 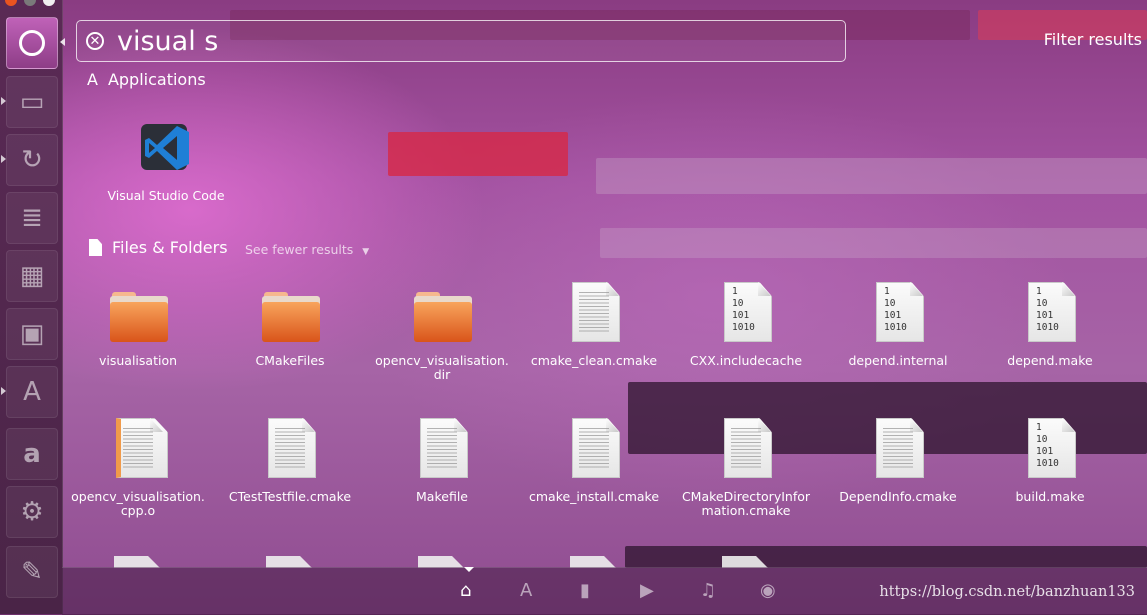 I want to click on launcher: ▭ ↻ ≣ ▦ ▣ A a ⚙ ✎, so click(x=32, y=307).